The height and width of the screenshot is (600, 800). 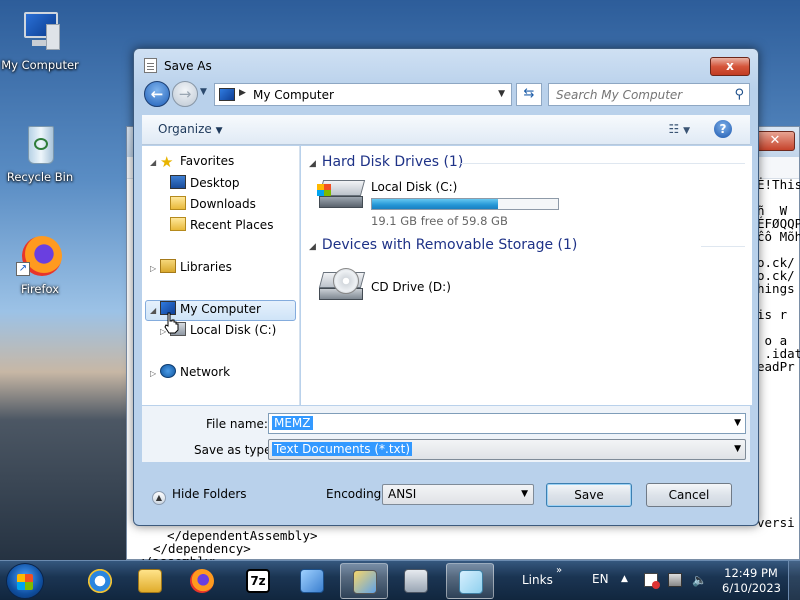 I want to click on nav-item-favorites: ◢ ★ Favorites, so click(x=192, y=162).